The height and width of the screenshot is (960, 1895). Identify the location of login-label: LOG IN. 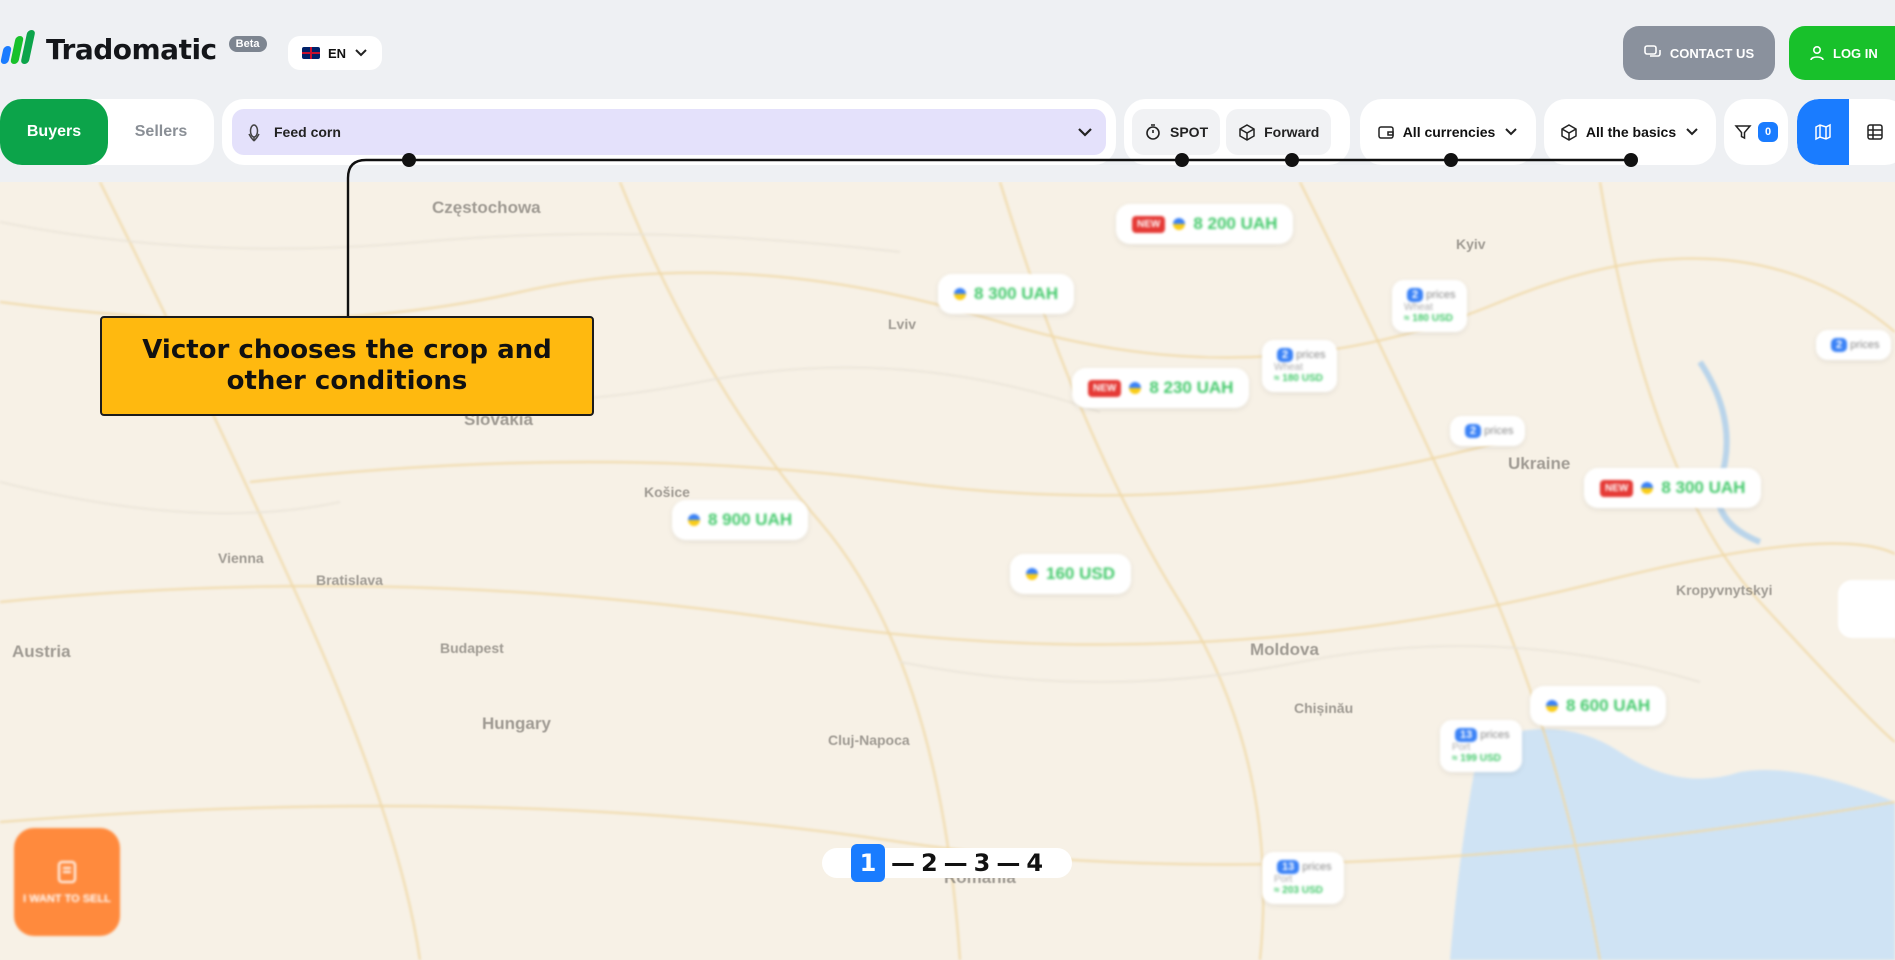
(1855, 53).